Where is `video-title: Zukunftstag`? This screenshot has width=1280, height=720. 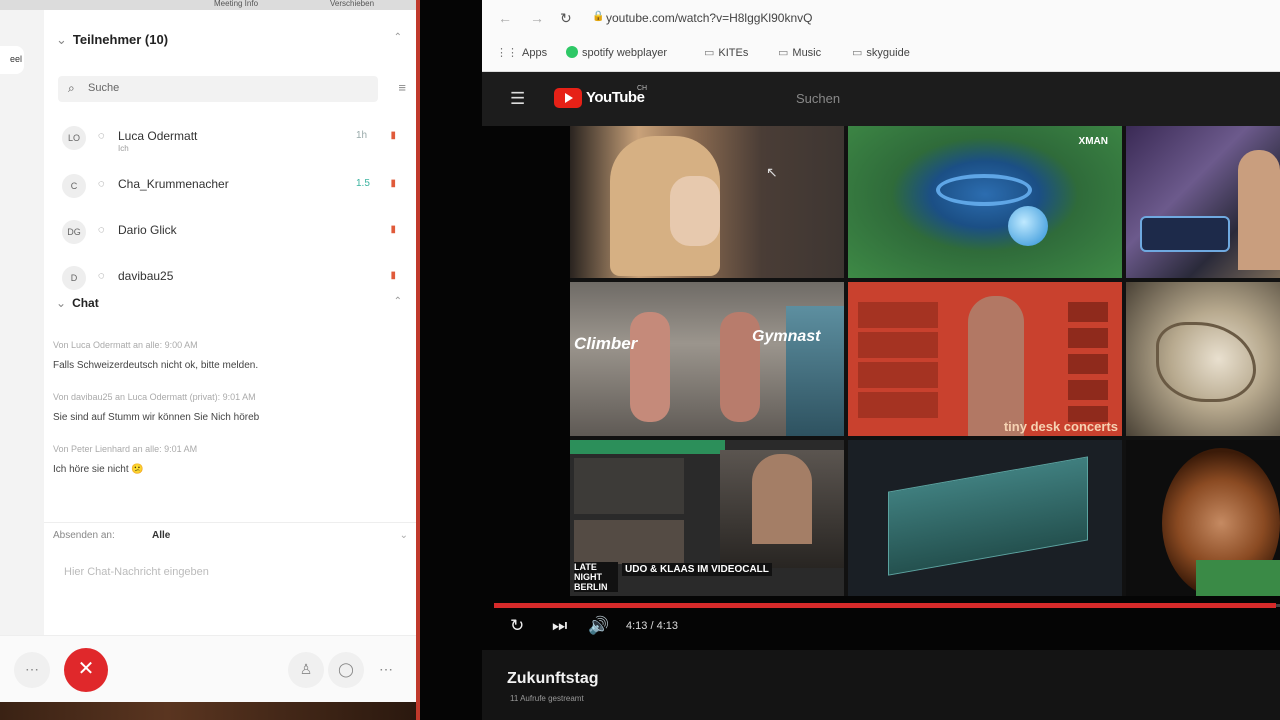
video-title: Zukunftstag is located at coordinates (553, 678).